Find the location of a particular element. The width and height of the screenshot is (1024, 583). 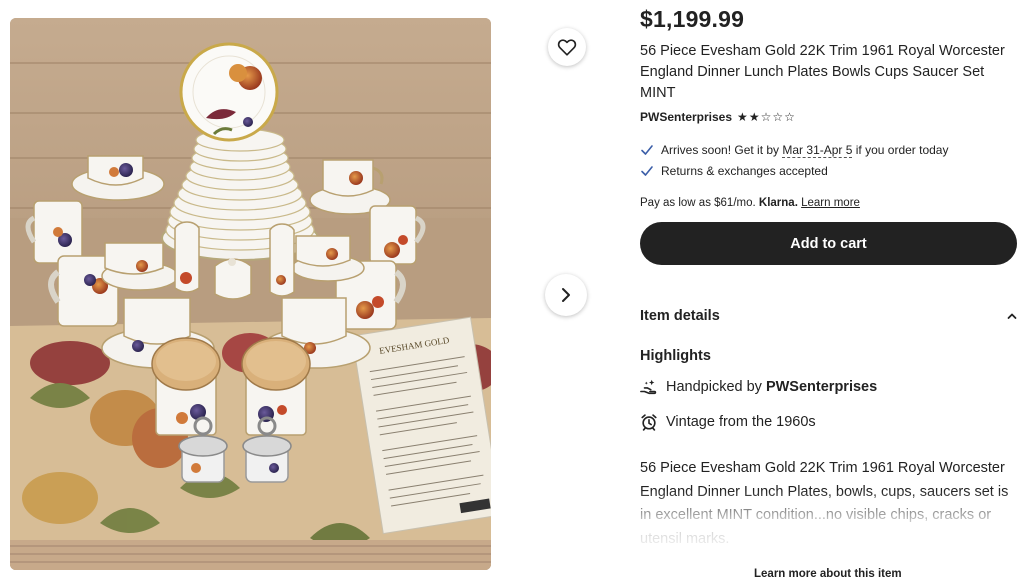

alarm-clock-icon is located at coordinates (649, 422).